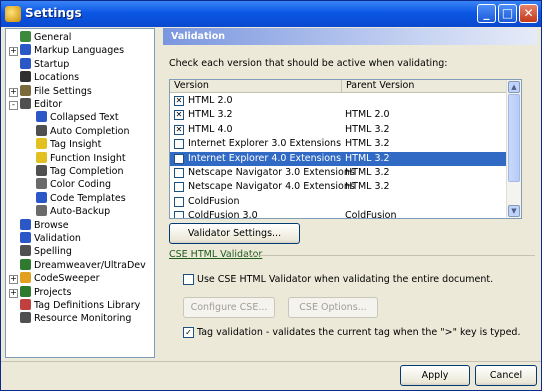 The width and height of the screenshot is (542, 391). I want to click on window-title: Settings, so click(53, 13).